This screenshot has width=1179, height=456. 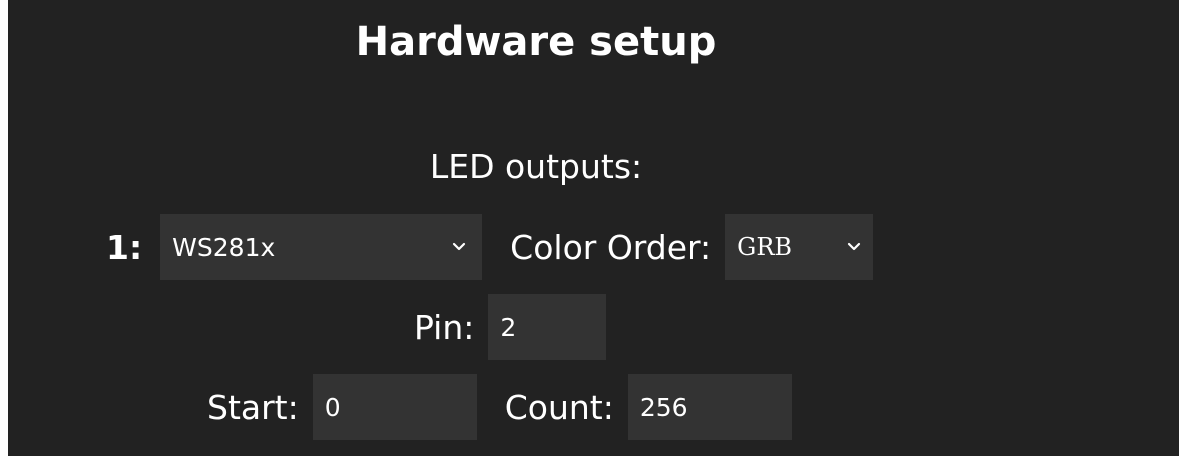 What do you see at coordinates (499, 407) in the screenshot?
I see `start-count-row: Start: 0 Count: 256` at bounding box center [499, 407].